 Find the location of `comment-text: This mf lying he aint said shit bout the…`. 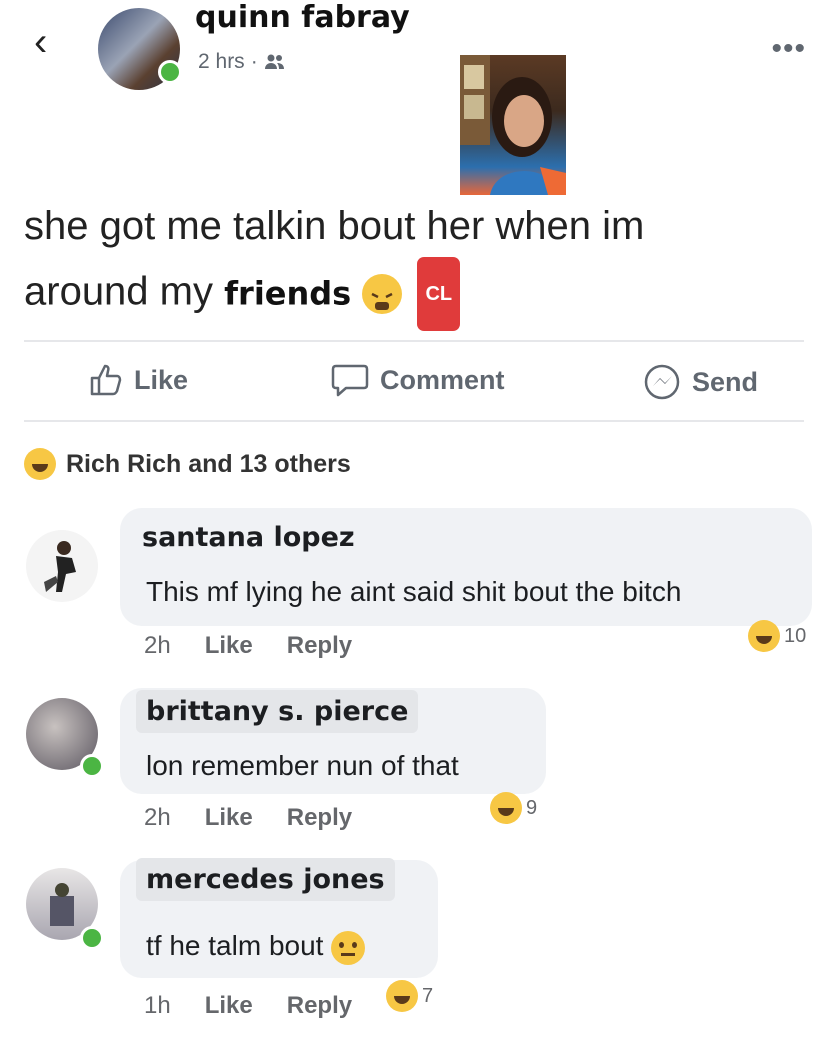

comment-text: This mf lying he aint said shit bout the… is located at coordinates (414, 591).